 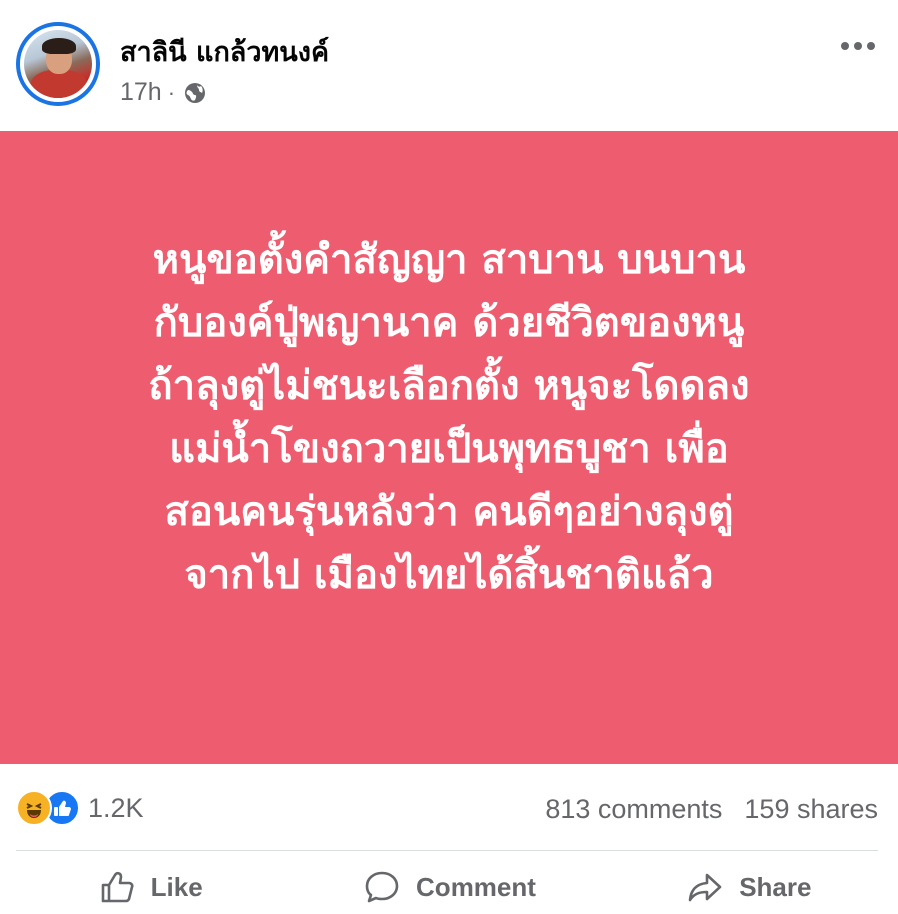 I want to click on post-text-line: จากไป เมืองไทยได้สิ้นชาติแล้ว, so click(x=449, y=575).